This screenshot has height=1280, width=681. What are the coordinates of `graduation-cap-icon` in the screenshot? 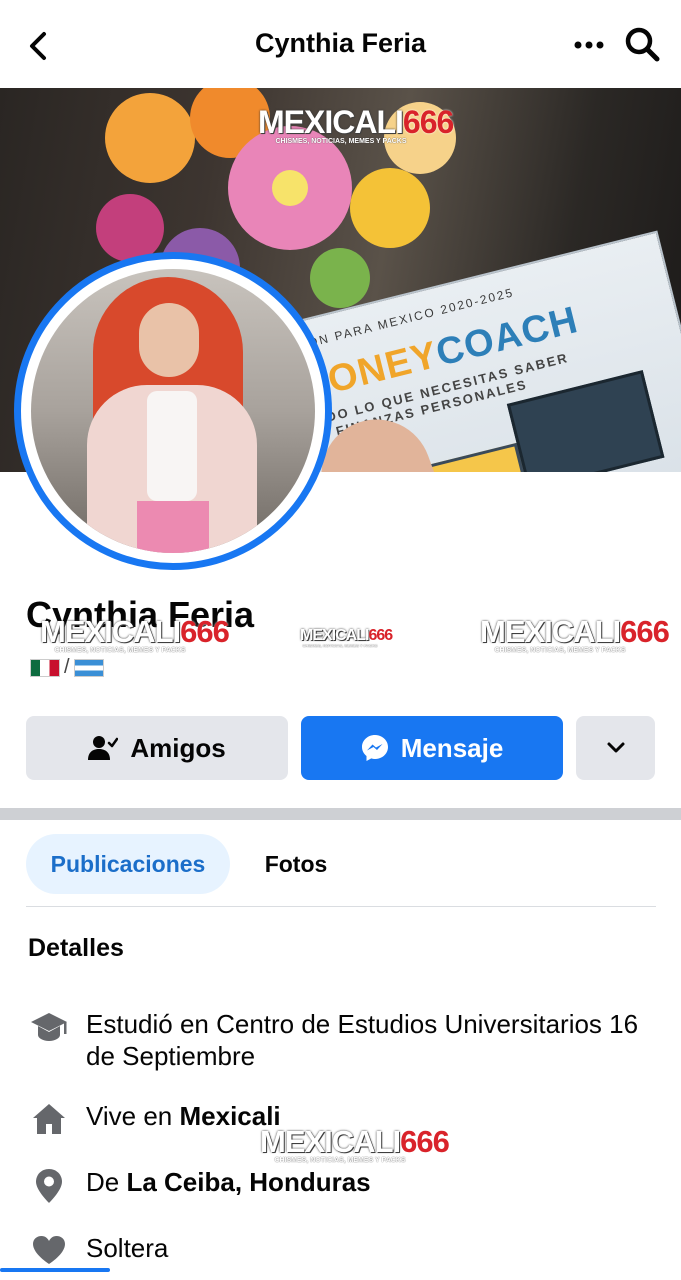 It's located at (49, 1028).